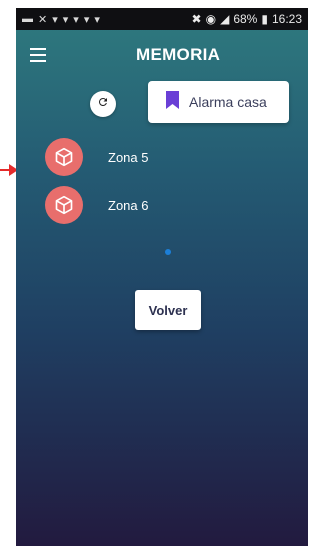  What do you see at coordinates (96, 205) in the screenshot?
I see `zone-item: Zona 6` at bounding box center [96, 205].